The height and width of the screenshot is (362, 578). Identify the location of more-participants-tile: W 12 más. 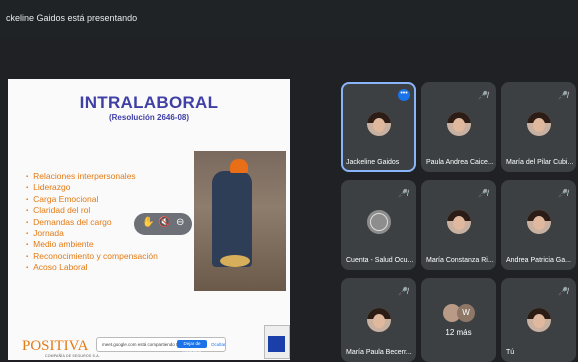
(458, 320).